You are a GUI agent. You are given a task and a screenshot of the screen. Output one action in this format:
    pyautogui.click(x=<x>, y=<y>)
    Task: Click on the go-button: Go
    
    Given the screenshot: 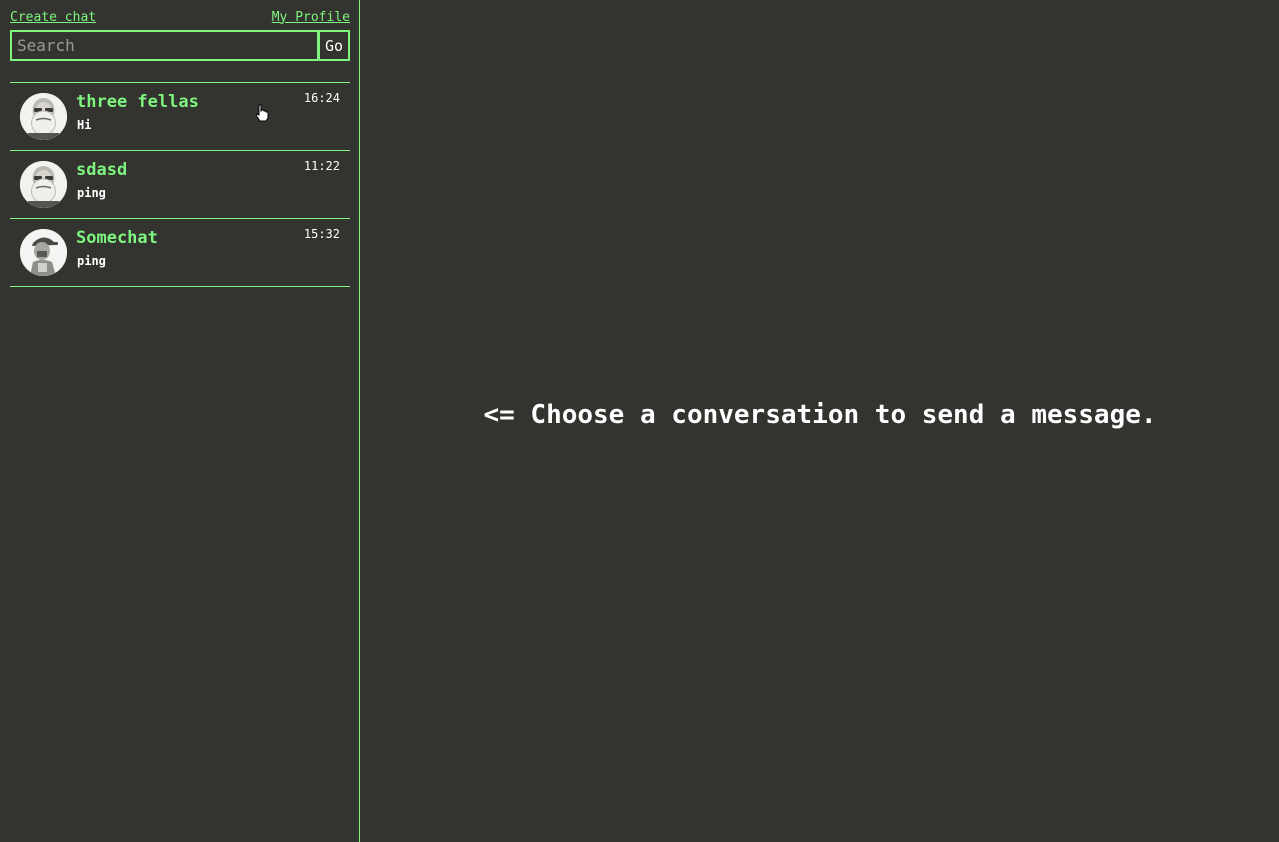 What is the action you would take?
    pyautogui.click(x=334, y=45)
    